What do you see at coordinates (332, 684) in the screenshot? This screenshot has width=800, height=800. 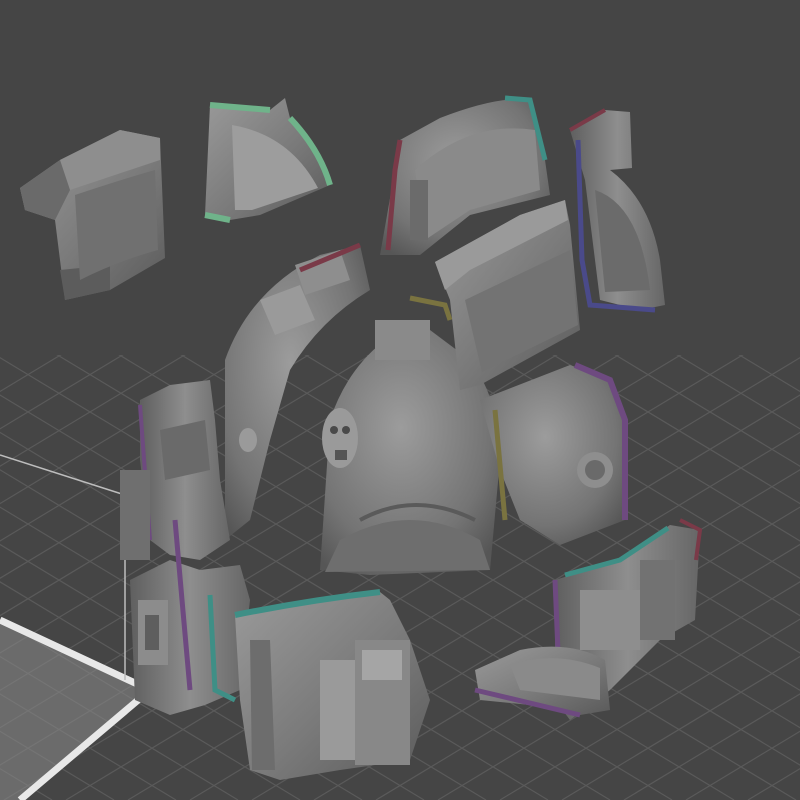 I see `armor-piece-lower-front` at bounding box center [332, 684].